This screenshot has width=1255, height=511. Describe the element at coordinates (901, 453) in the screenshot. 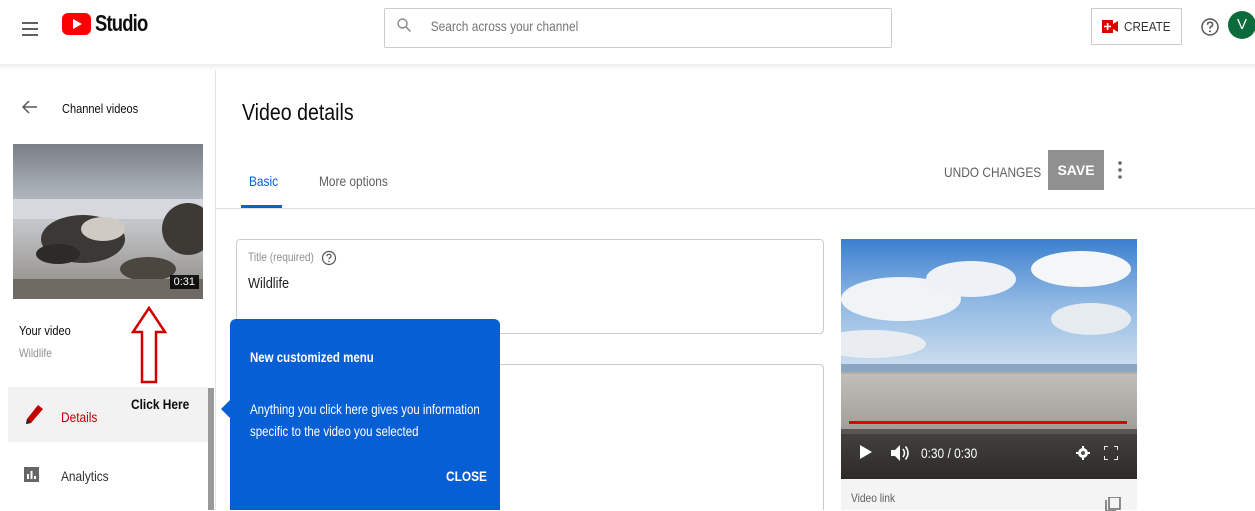

I see `volume-icon` at that location.